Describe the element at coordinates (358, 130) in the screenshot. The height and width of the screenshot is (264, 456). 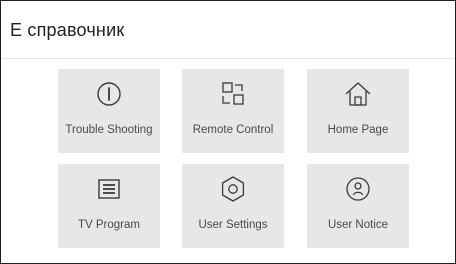
I see `tile-label: Home Page` at that location.